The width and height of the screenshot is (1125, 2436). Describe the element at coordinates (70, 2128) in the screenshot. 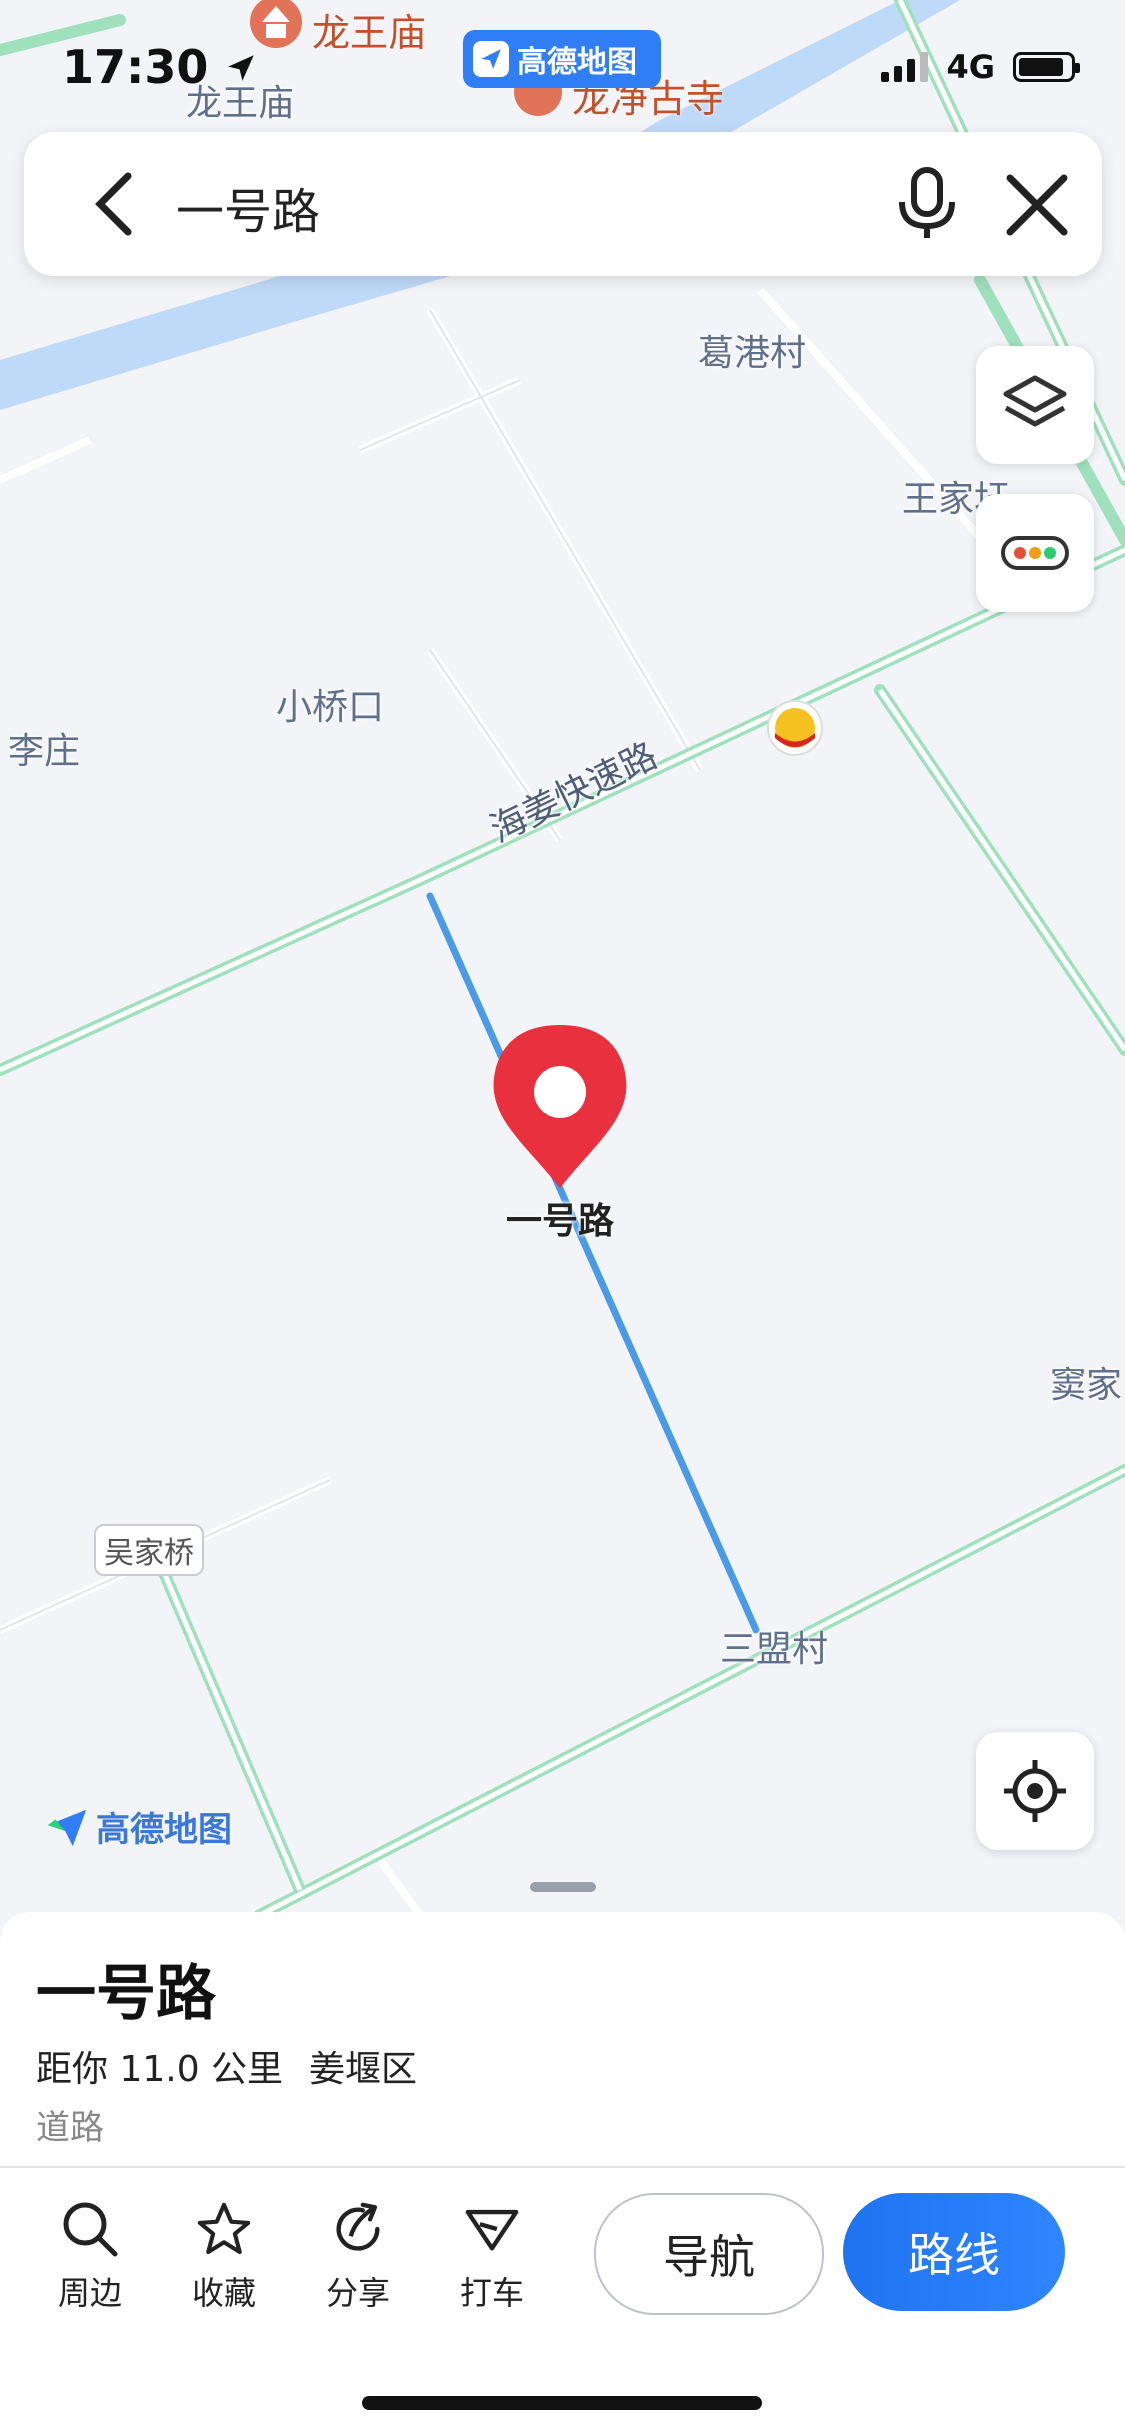

I see `place-type: 道路` at that location.